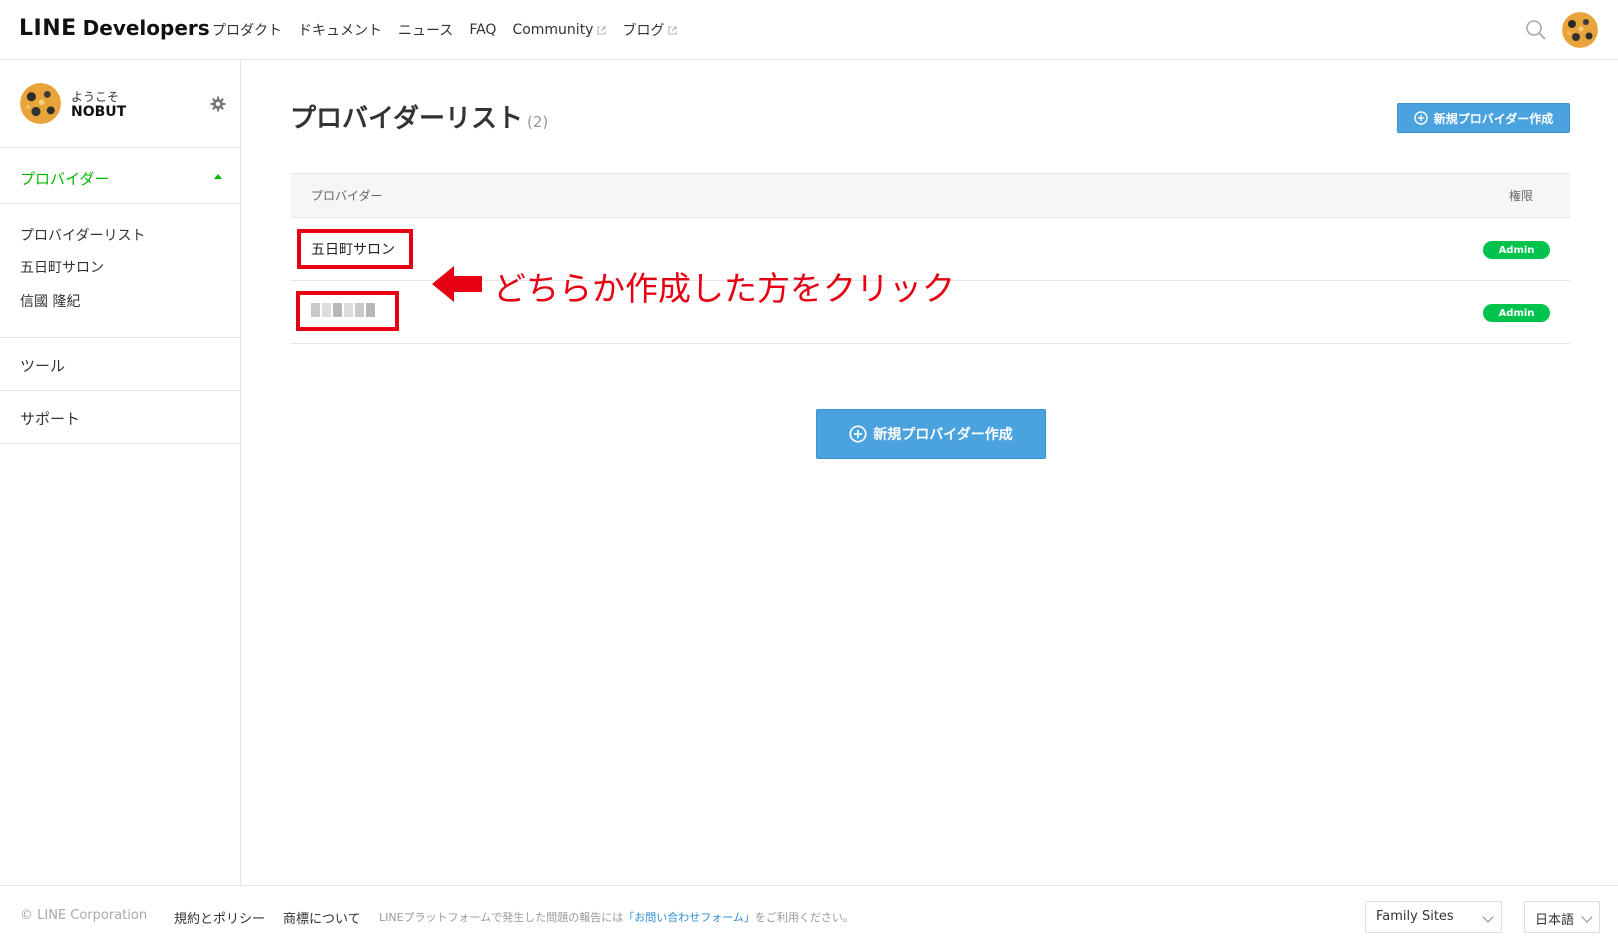 This screenshot has width=1618, height=945. I want to click on nav-label: ニュース, so click(426, 31).